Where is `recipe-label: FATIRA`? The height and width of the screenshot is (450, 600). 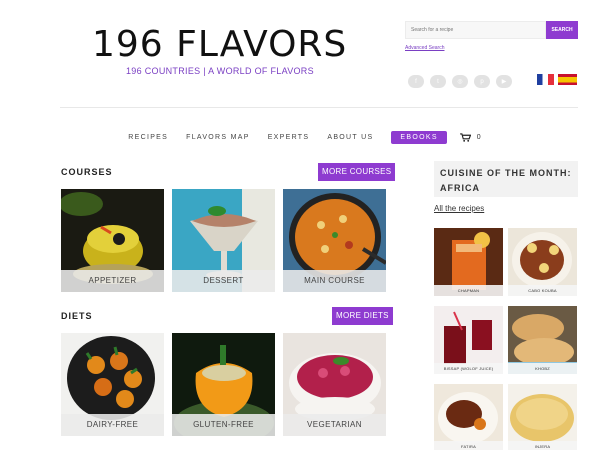 recipe-label: FATIRA is located at coordinates (468, 445).